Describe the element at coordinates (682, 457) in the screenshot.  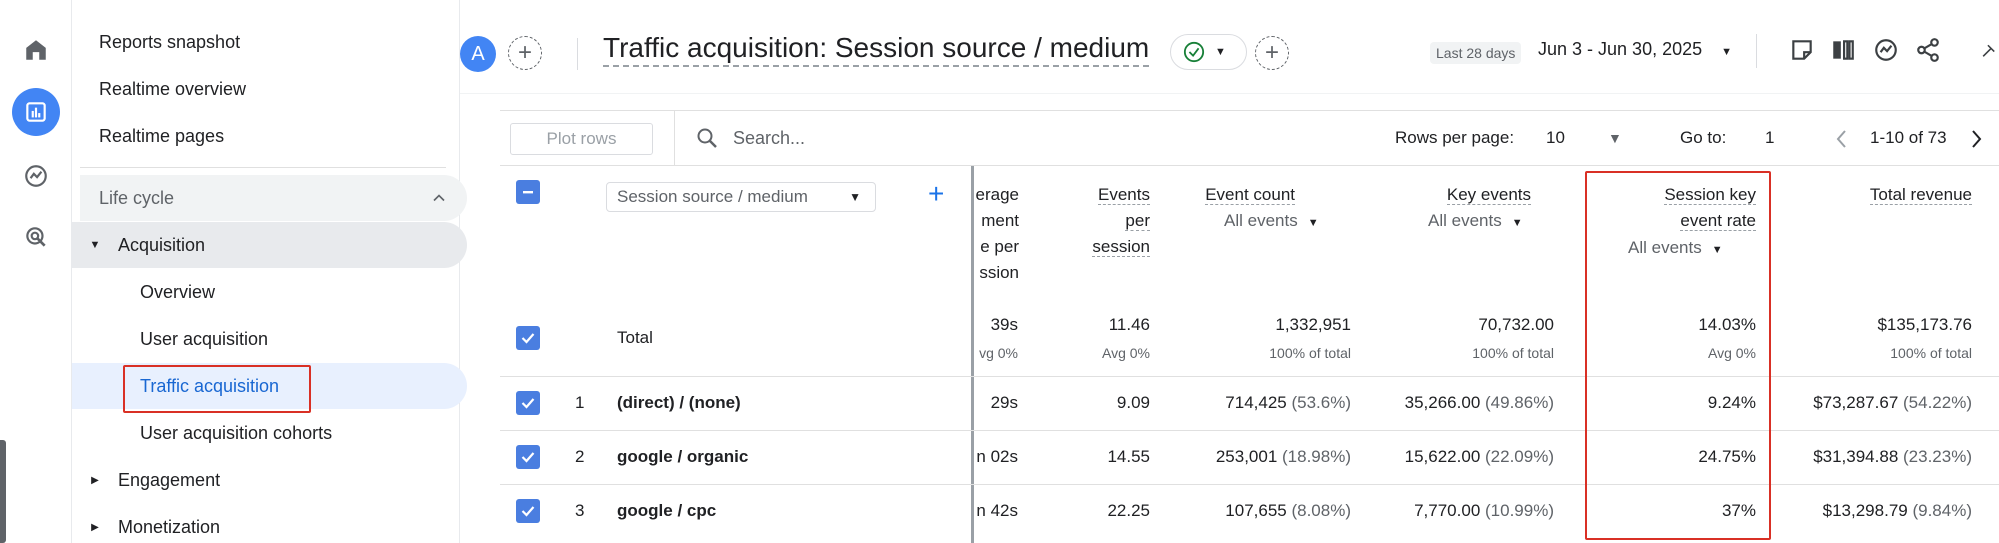
I see `row-dimension-value: google / organic` at that location.